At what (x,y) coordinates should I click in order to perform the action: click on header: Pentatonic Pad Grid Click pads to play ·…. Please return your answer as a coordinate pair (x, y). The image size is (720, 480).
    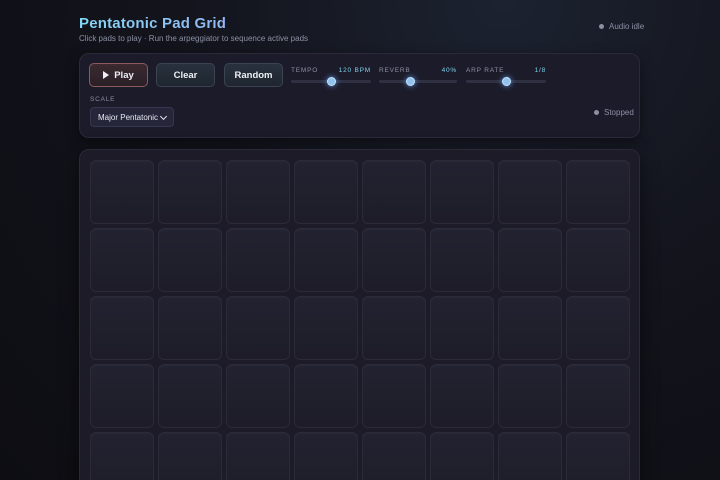
    Looking at the image, I should click on (193, 29).